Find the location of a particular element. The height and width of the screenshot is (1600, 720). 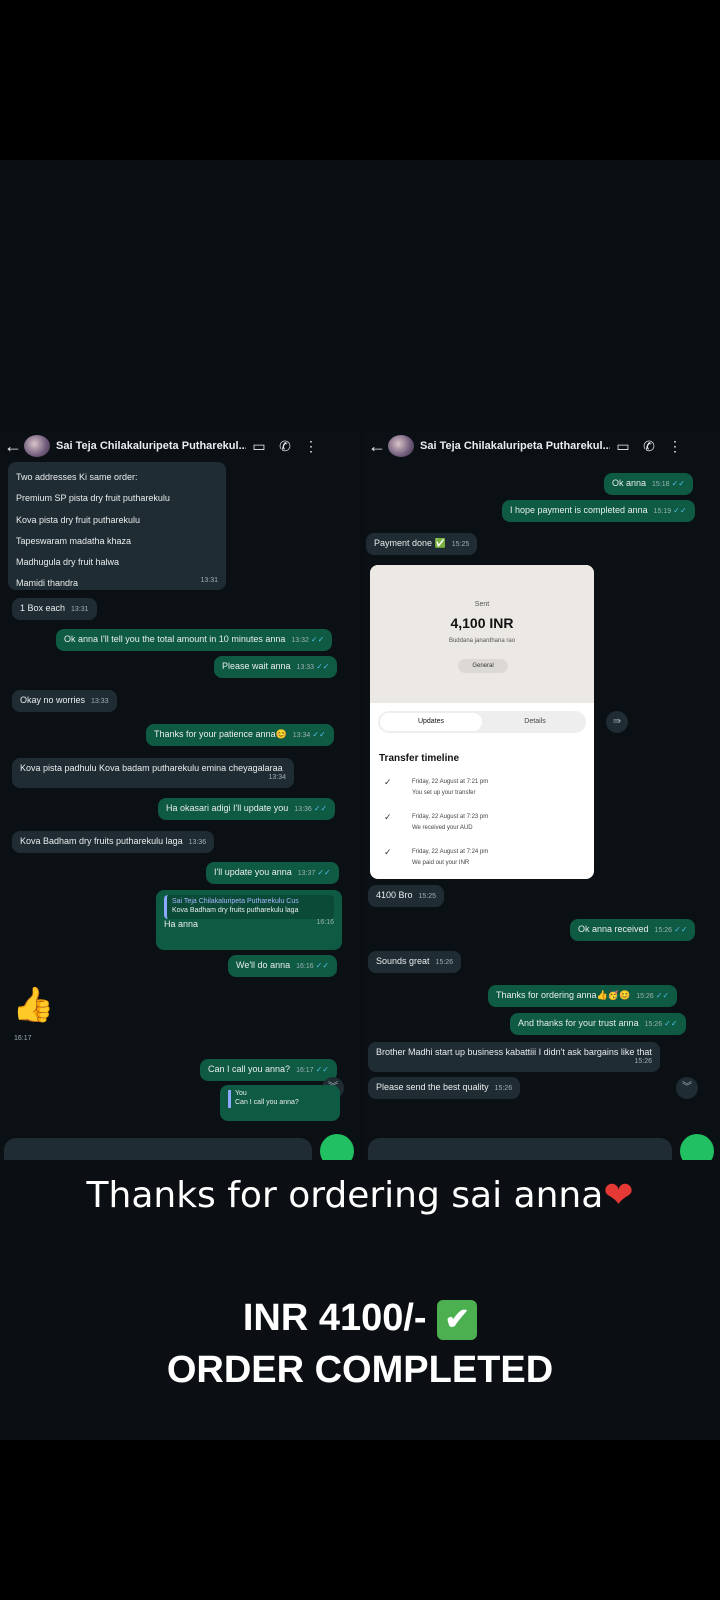

message-text: Kova Badham dry fruits putharekulu laga is located at coordinates (101, 841).